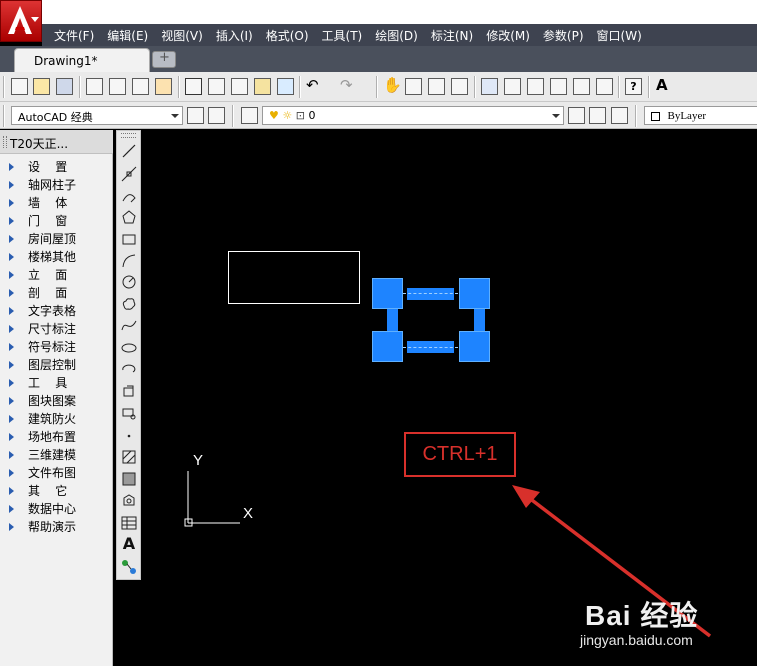 Image resolution: width=757 pixels, height=666 pixels. Describe the element at coordinates (649, 87) in the screenshot. I see `toolbar-separator` at that location.